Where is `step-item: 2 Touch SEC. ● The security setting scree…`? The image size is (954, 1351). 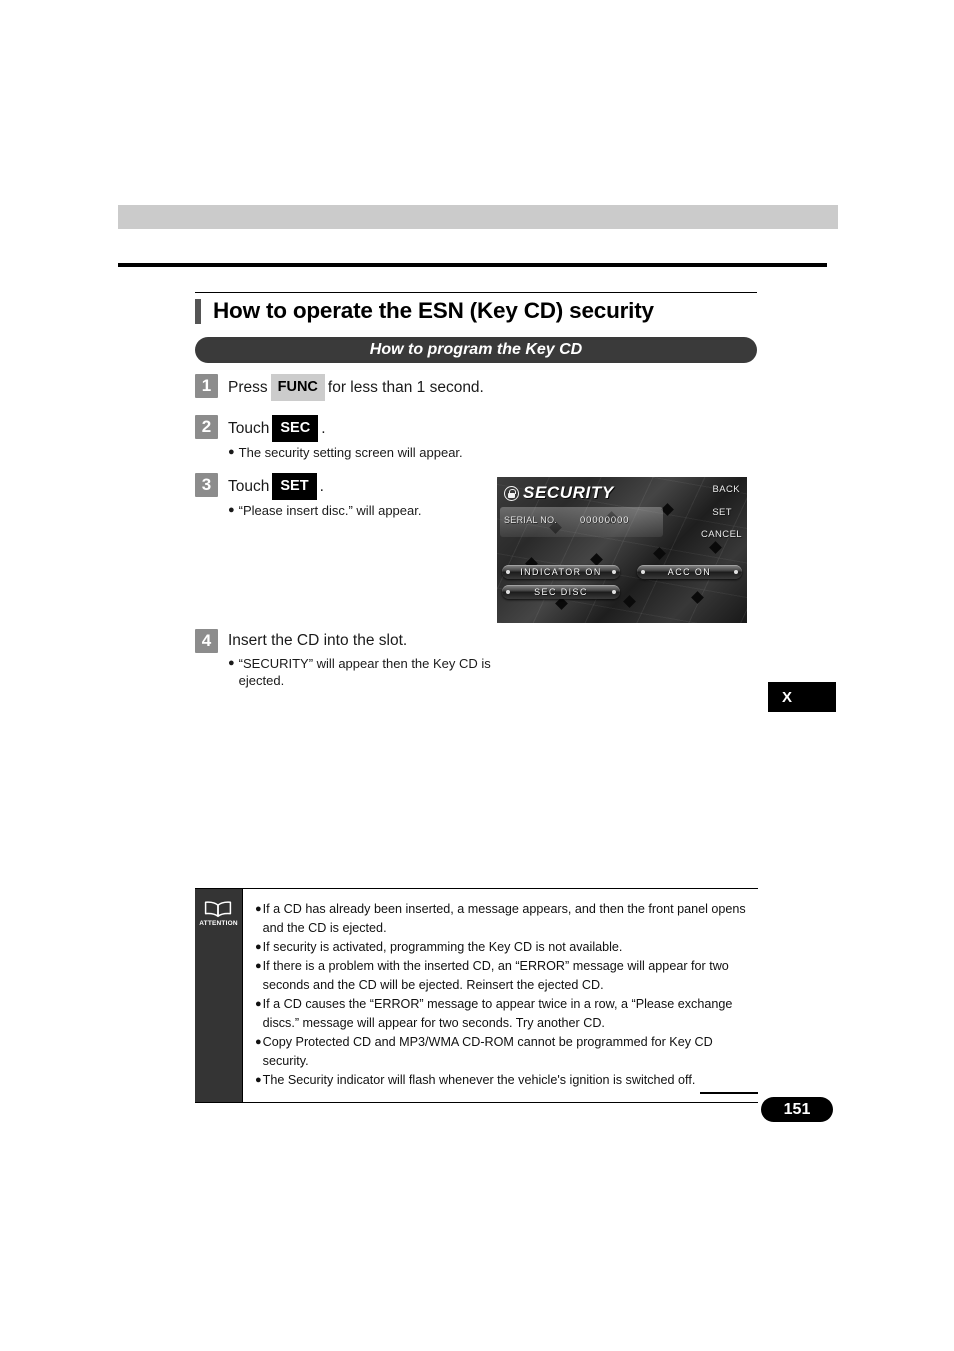
step-item: 2 Touch SEC. ● The security setting scree… is located at coordinates (475, 438).